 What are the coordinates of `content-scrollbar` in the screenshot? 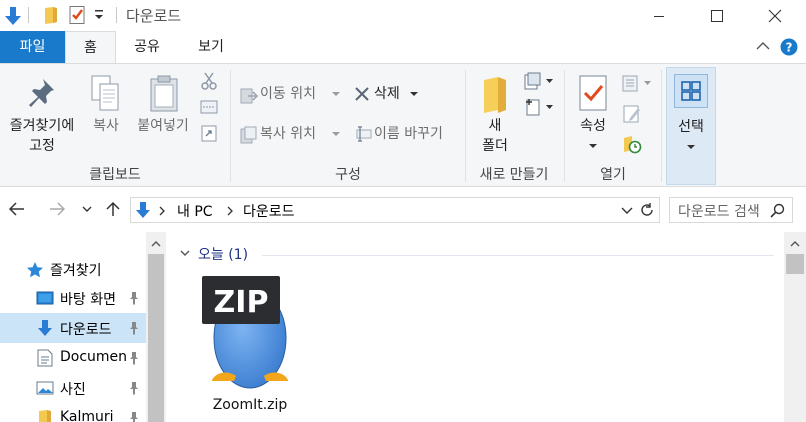 It's located at (795, 327).